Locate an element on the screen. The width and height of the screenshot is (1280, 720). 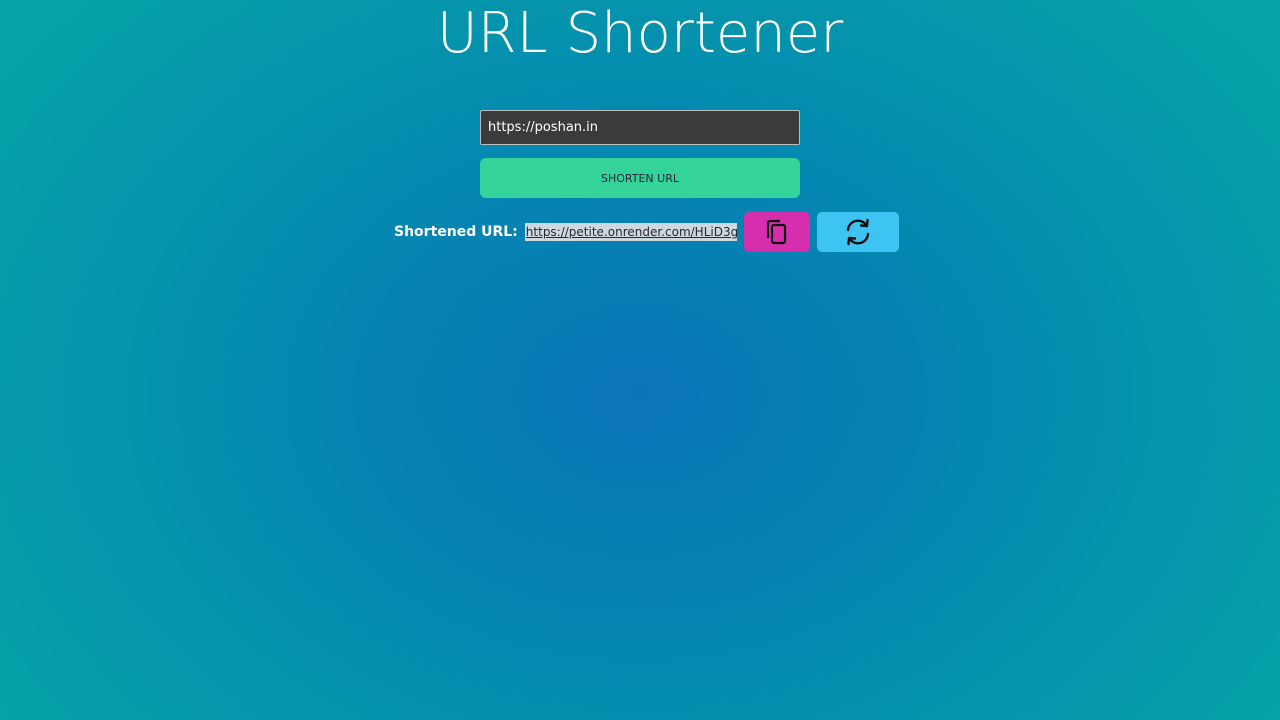
shortened-url-link: https://petite.onrender.com/HLiD3g is located at coordinates (630, 231).